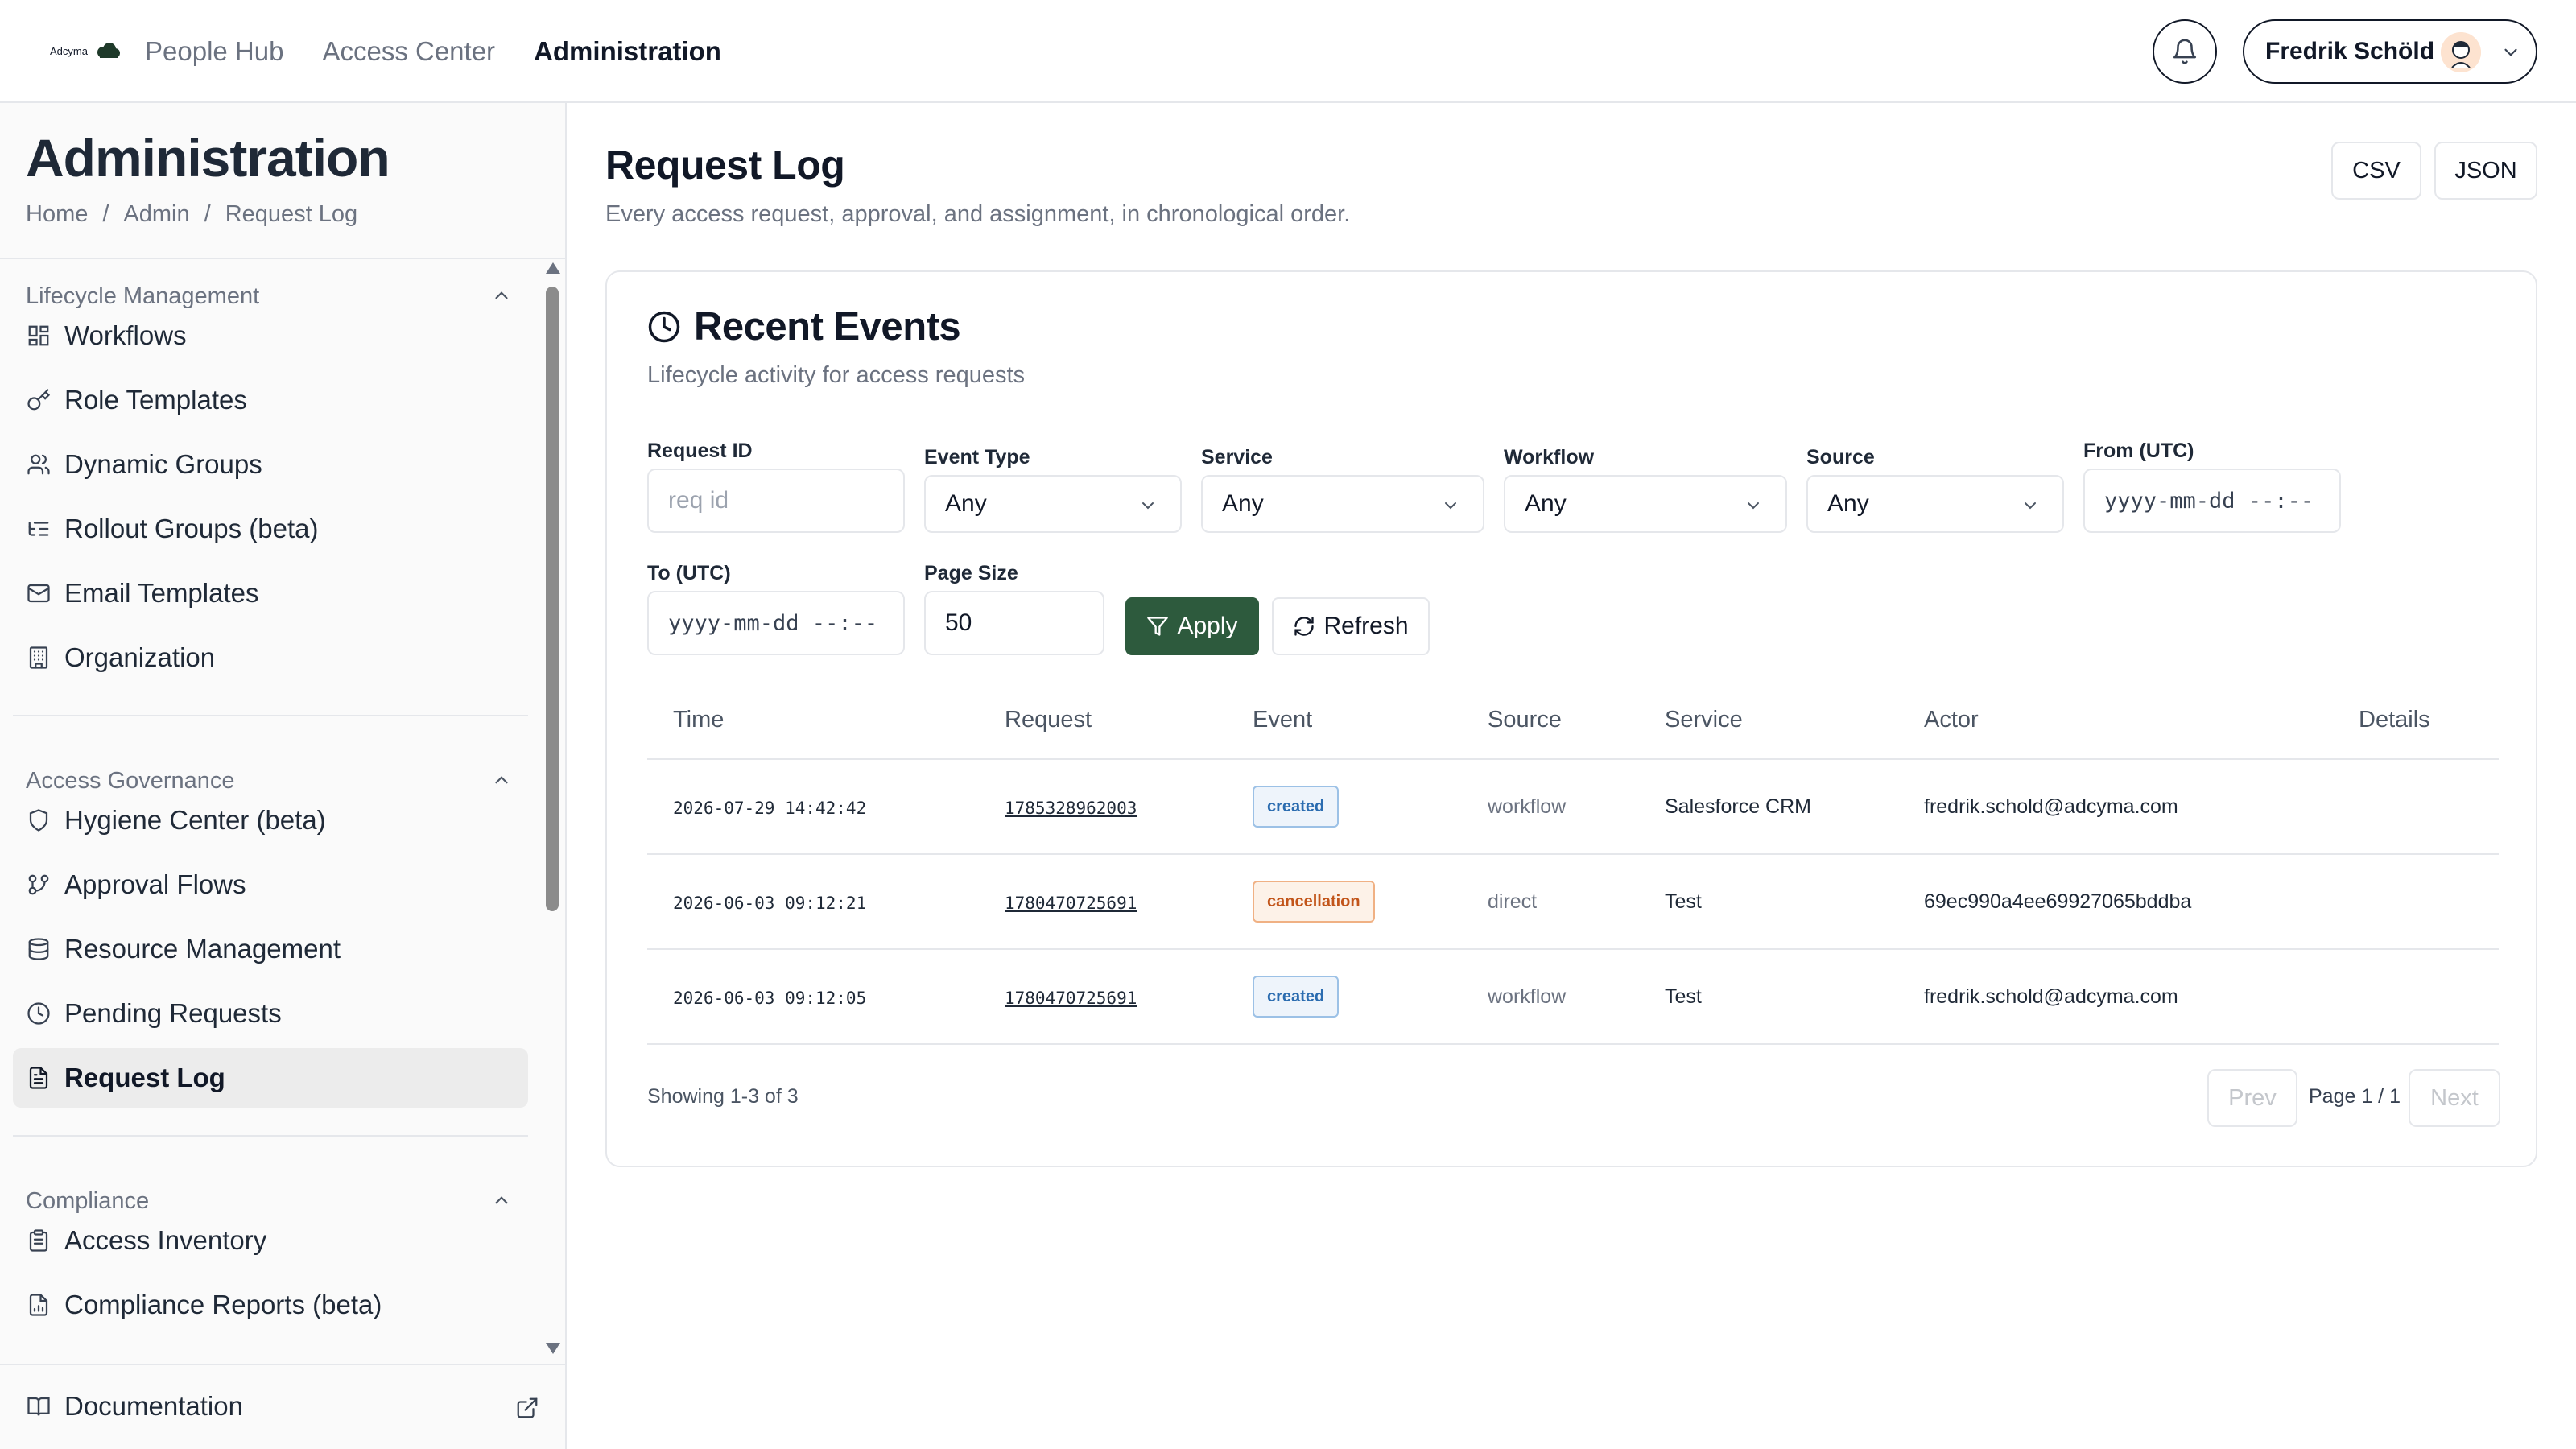  What do you see at coordinates (1014, 623) in the screenshot?
I see `page-size-input: 50` at bounding box center [1014, 623].